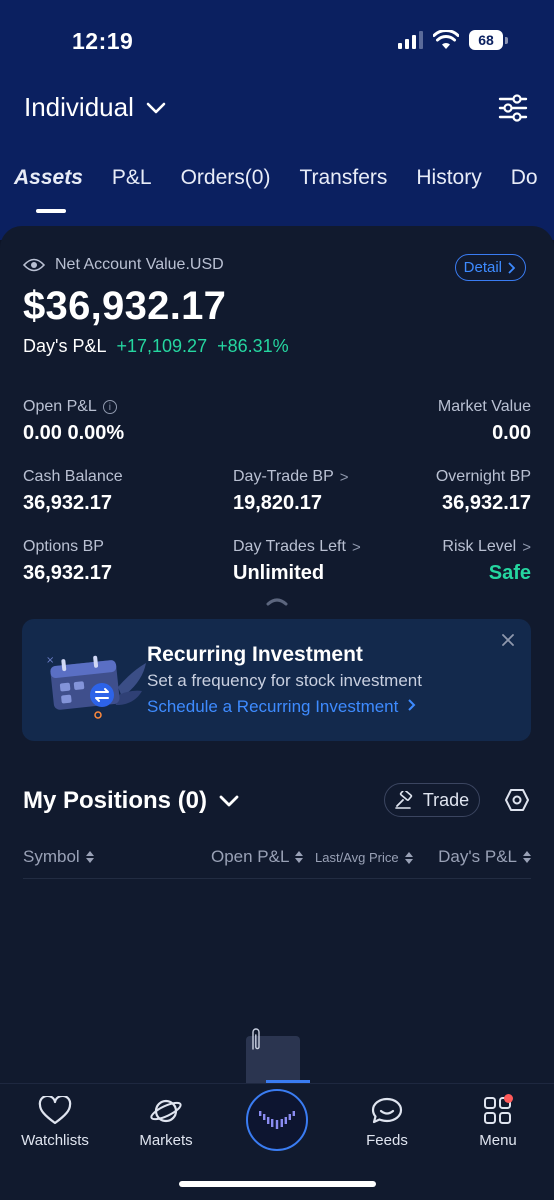 The width and height of the screenshot is (554, 1200). Describe the element at coordinates (55, 1140) in the screenshot. I see `nav-watchlists-label: Watchlists` at that location.